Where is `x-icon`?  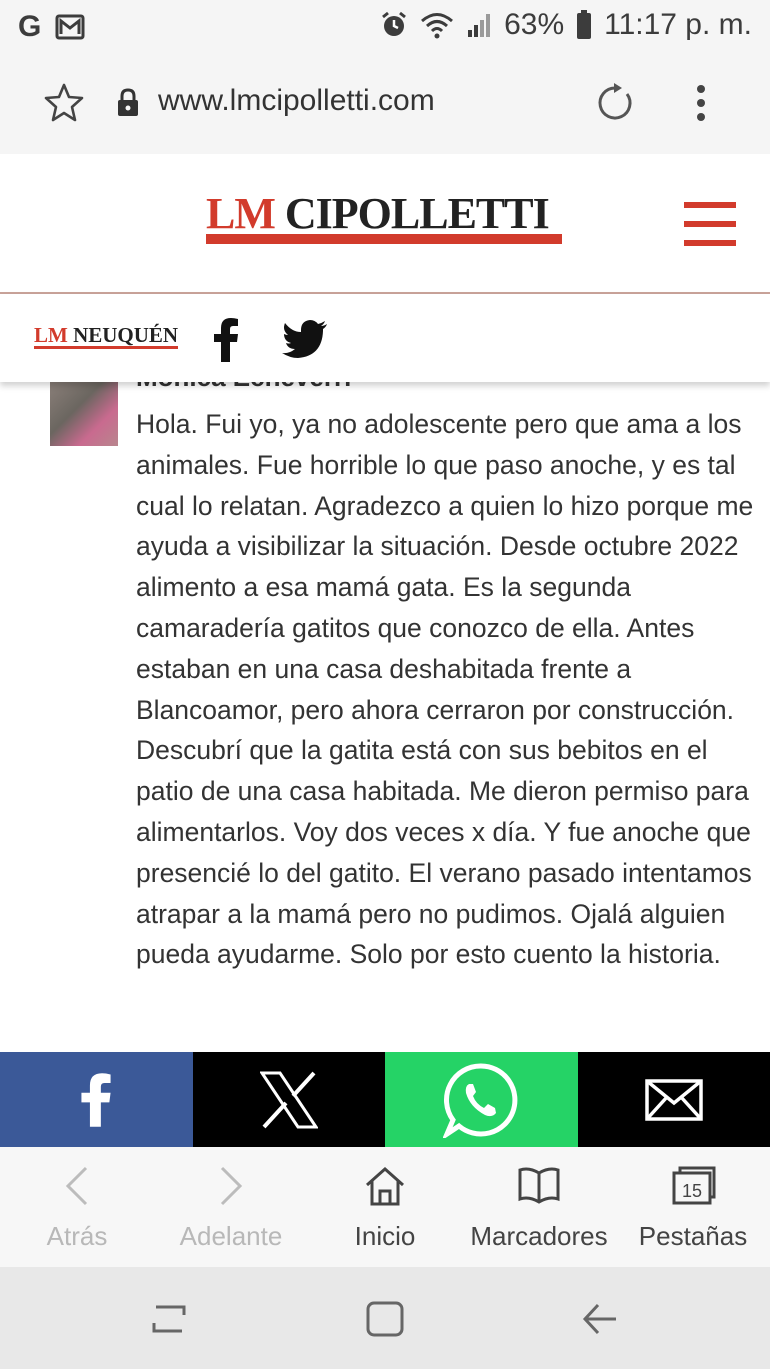
x-icon is located at coordinates (288, 1099).